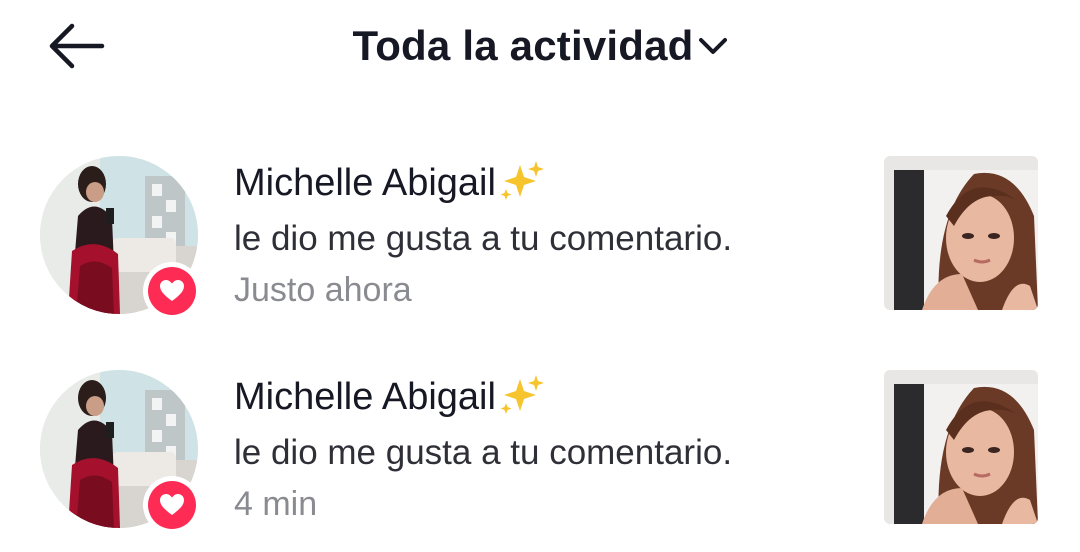  Describe the element at coordinates (712, 45) in the screenshot. I see `chevron-down-icon` at that location.